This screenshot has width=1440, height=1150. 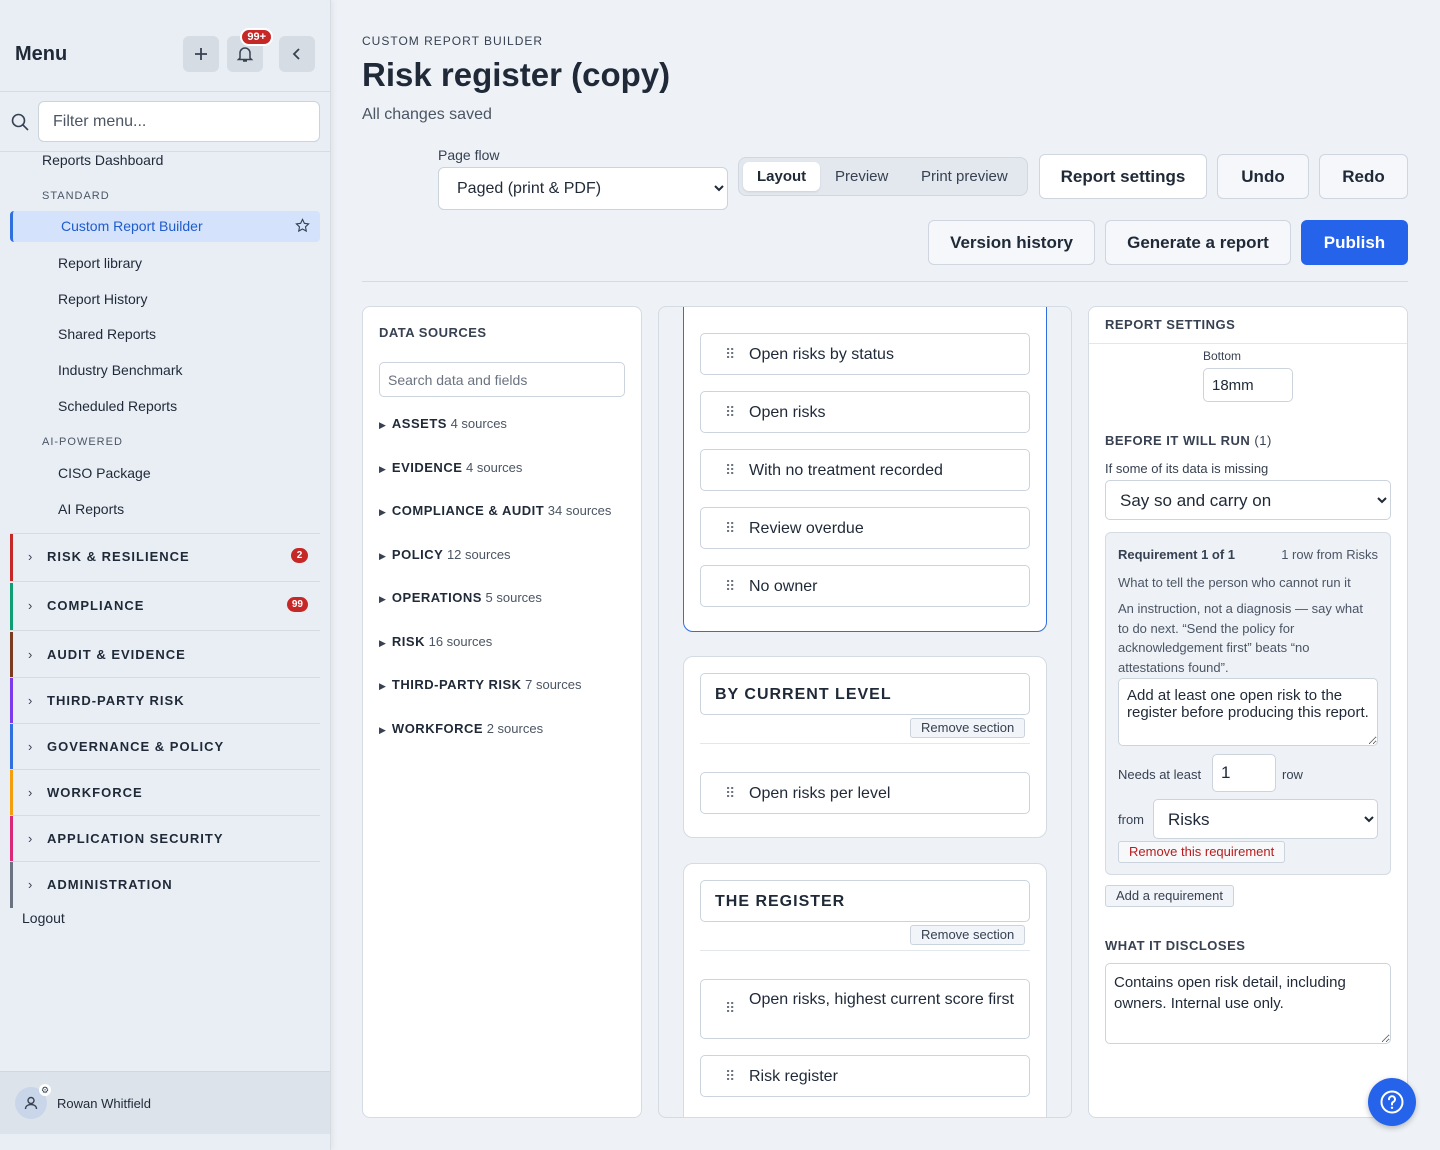 What do you see at coordinates (165, 839) in the screenshot?
I see `category-application-security: › APPLICATION SECURITY` at bounding box center [165, 839].